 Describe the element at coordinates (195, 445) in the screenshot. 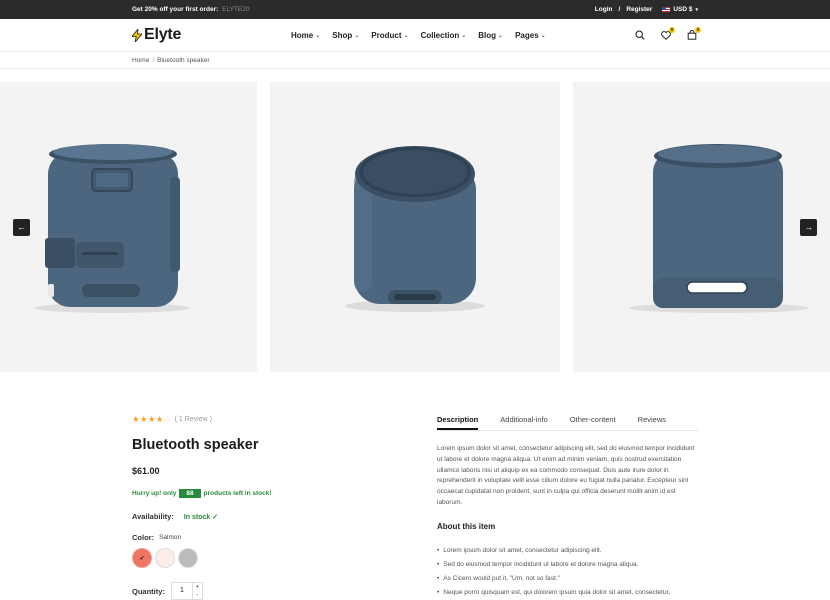

I see `product-title: Bluetooth speaker` at that location.